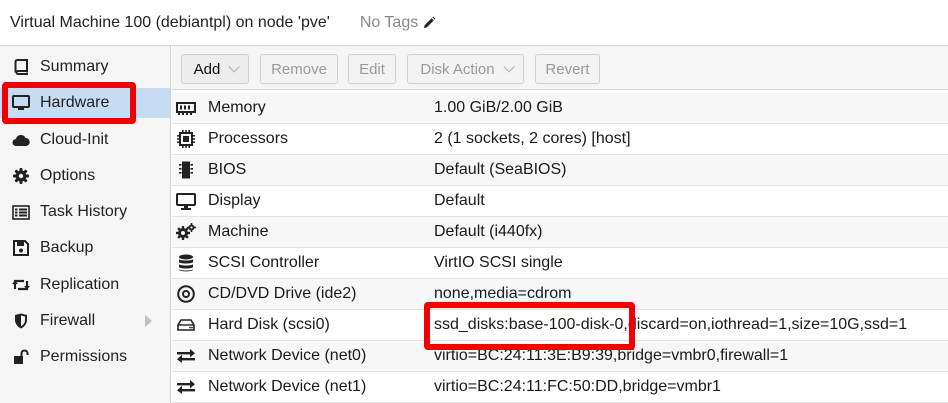 This screenshot has height=403, width=948. What do you see at coordinates (248, 138) in the screenshot?
I see `row-name: Processors` at bounding box center [248, 138].